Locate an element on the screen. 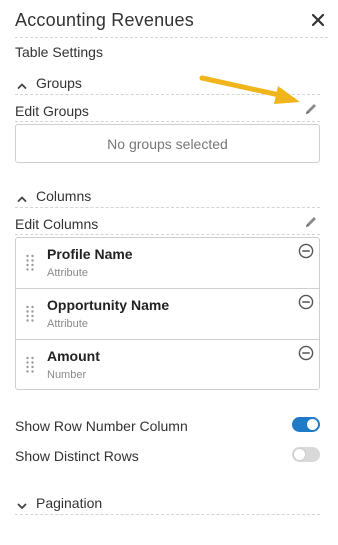  row-number-toggle is located at coordinates (306, 424).